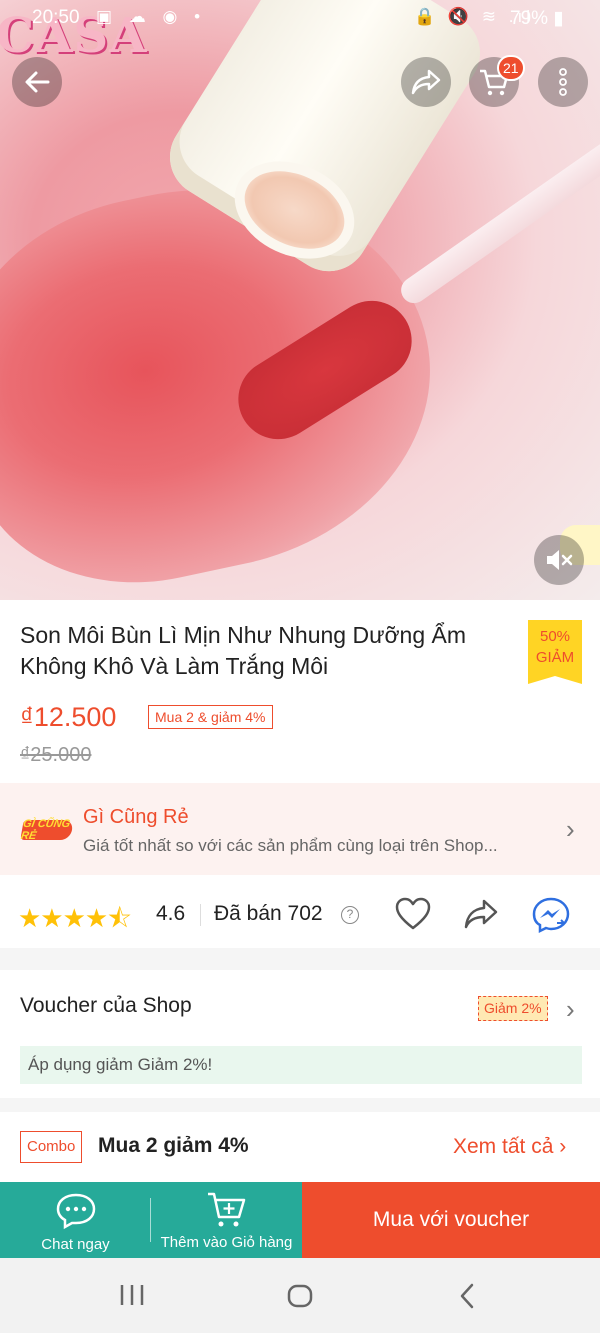  I want to click on voucher-tag: Giảm 2%, so click(513, 1008).